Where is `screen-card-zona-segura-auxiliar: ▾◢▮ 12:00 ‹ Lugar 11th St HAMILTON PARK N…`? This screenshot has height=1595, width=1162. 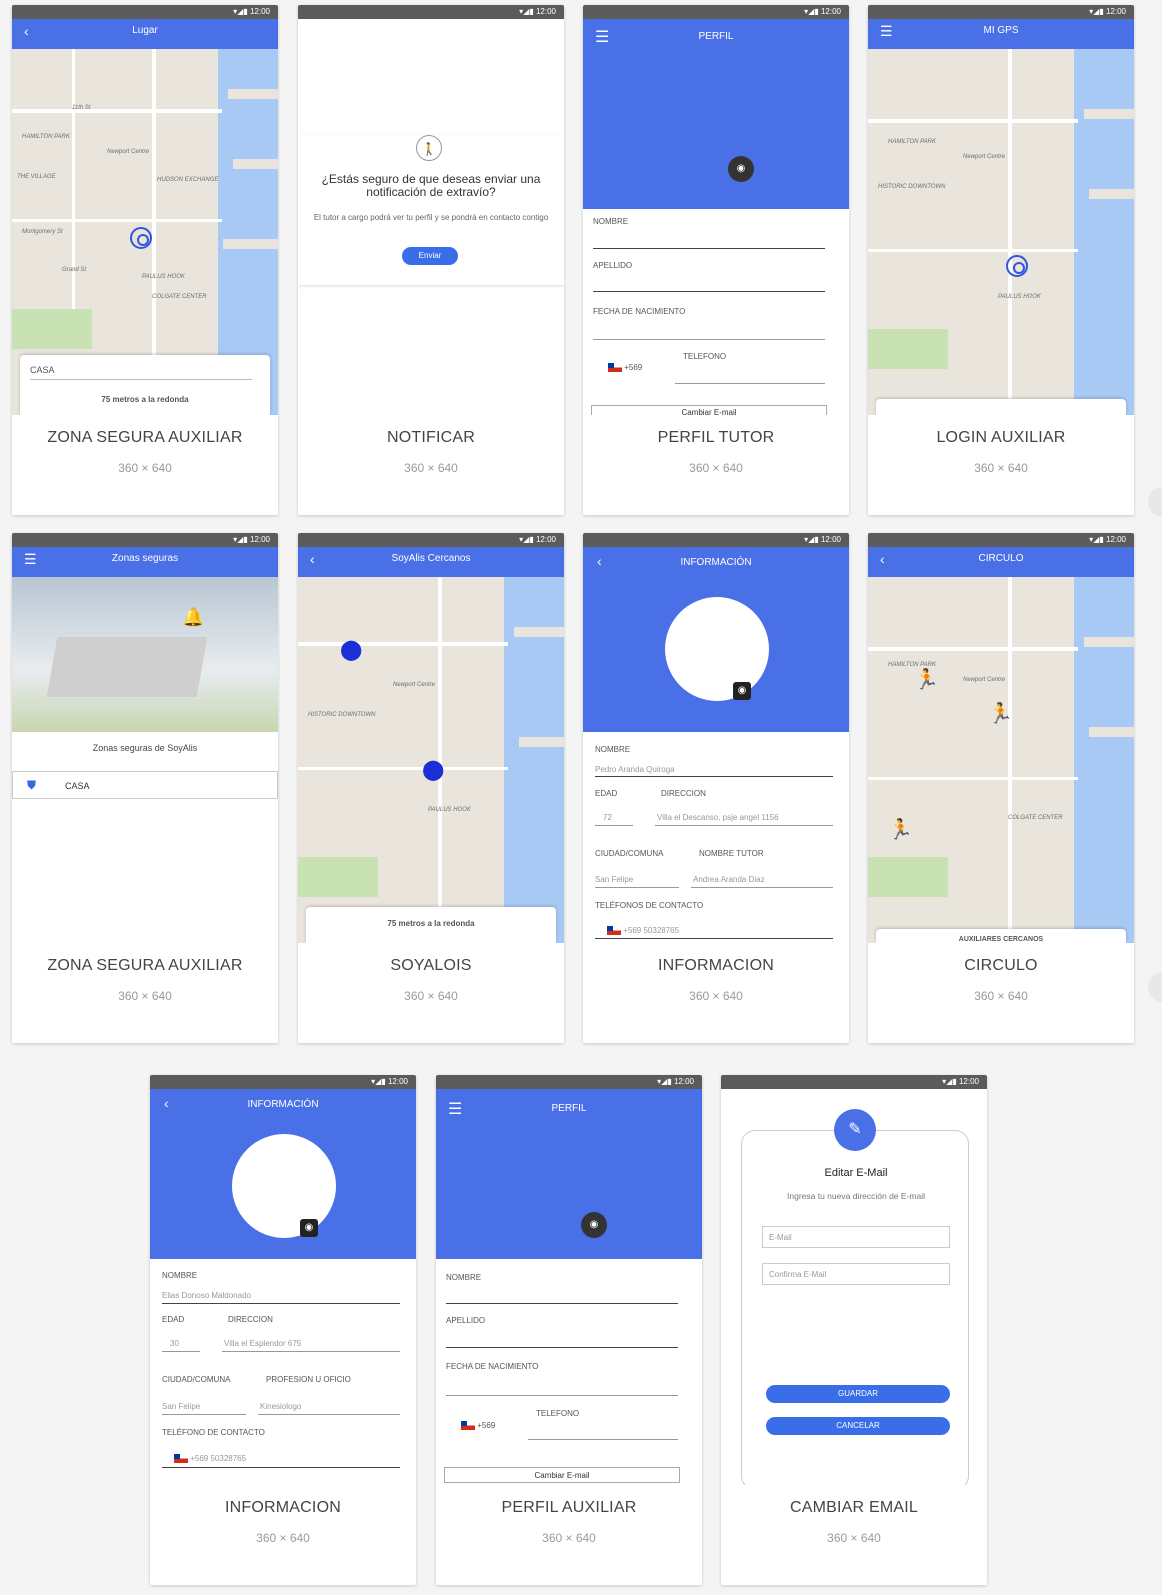
screen-card-zona-segura-auxiliar: ▾◢▮ 12:00 ‹ Lugar 11th St HAMILTON PARK N… is located at coordinates (145, 260).